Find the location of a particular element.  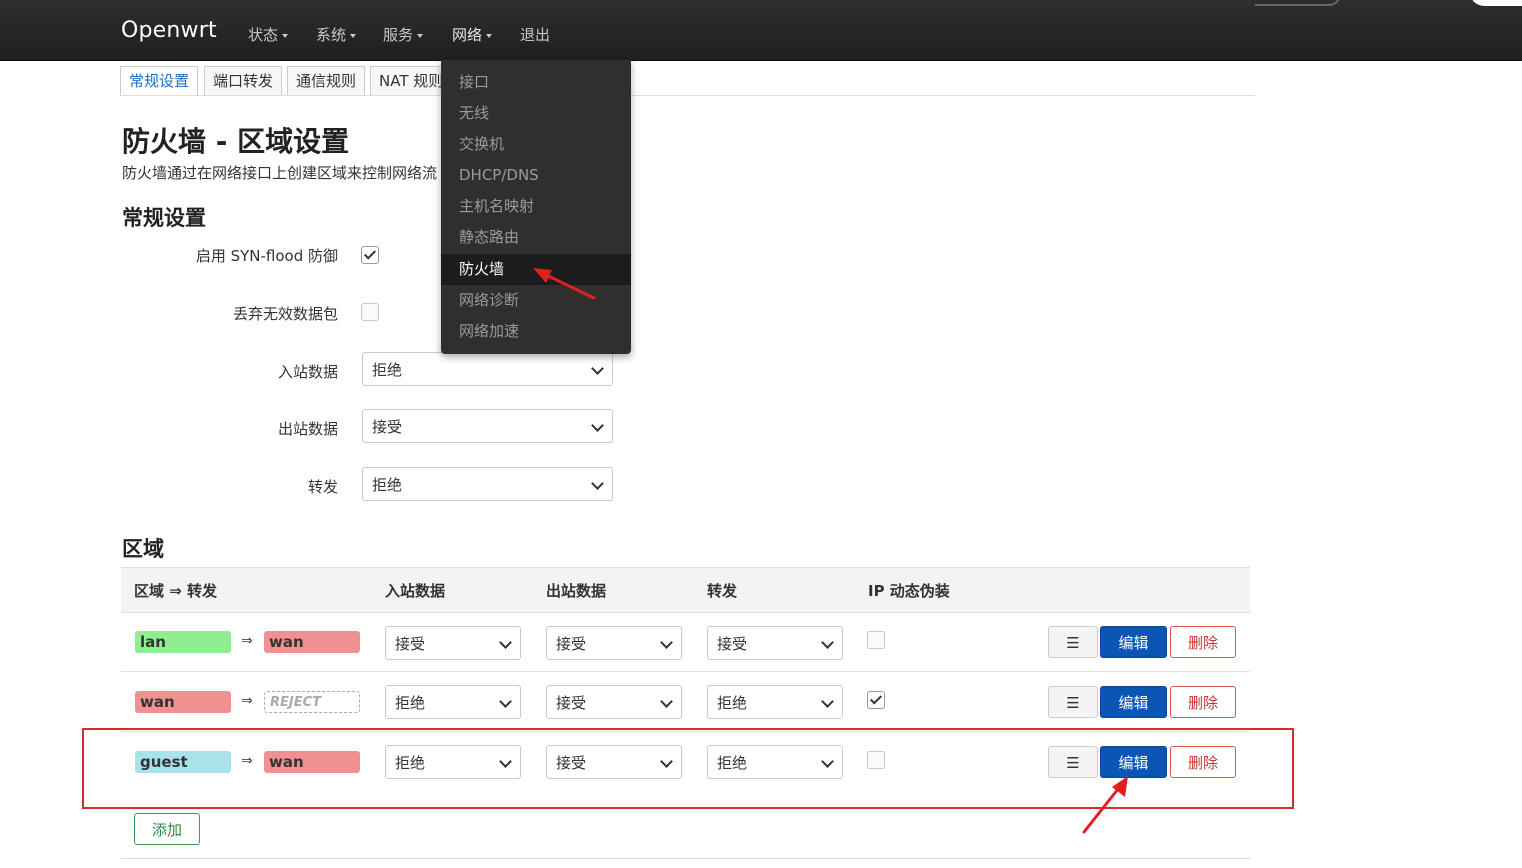

nav-services: 服务 is located at coordinates (403, 34).